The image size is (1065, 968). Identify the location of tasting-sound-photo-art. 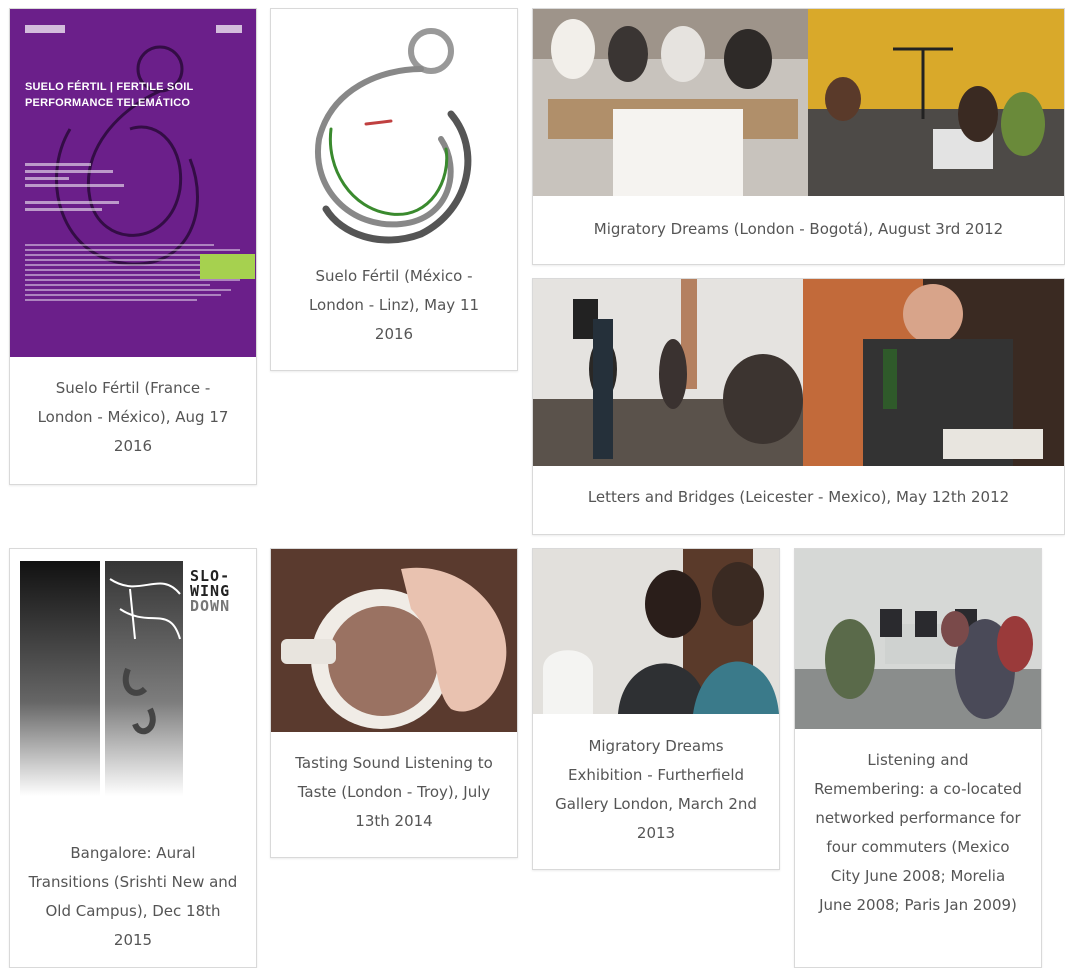
(394, 640).